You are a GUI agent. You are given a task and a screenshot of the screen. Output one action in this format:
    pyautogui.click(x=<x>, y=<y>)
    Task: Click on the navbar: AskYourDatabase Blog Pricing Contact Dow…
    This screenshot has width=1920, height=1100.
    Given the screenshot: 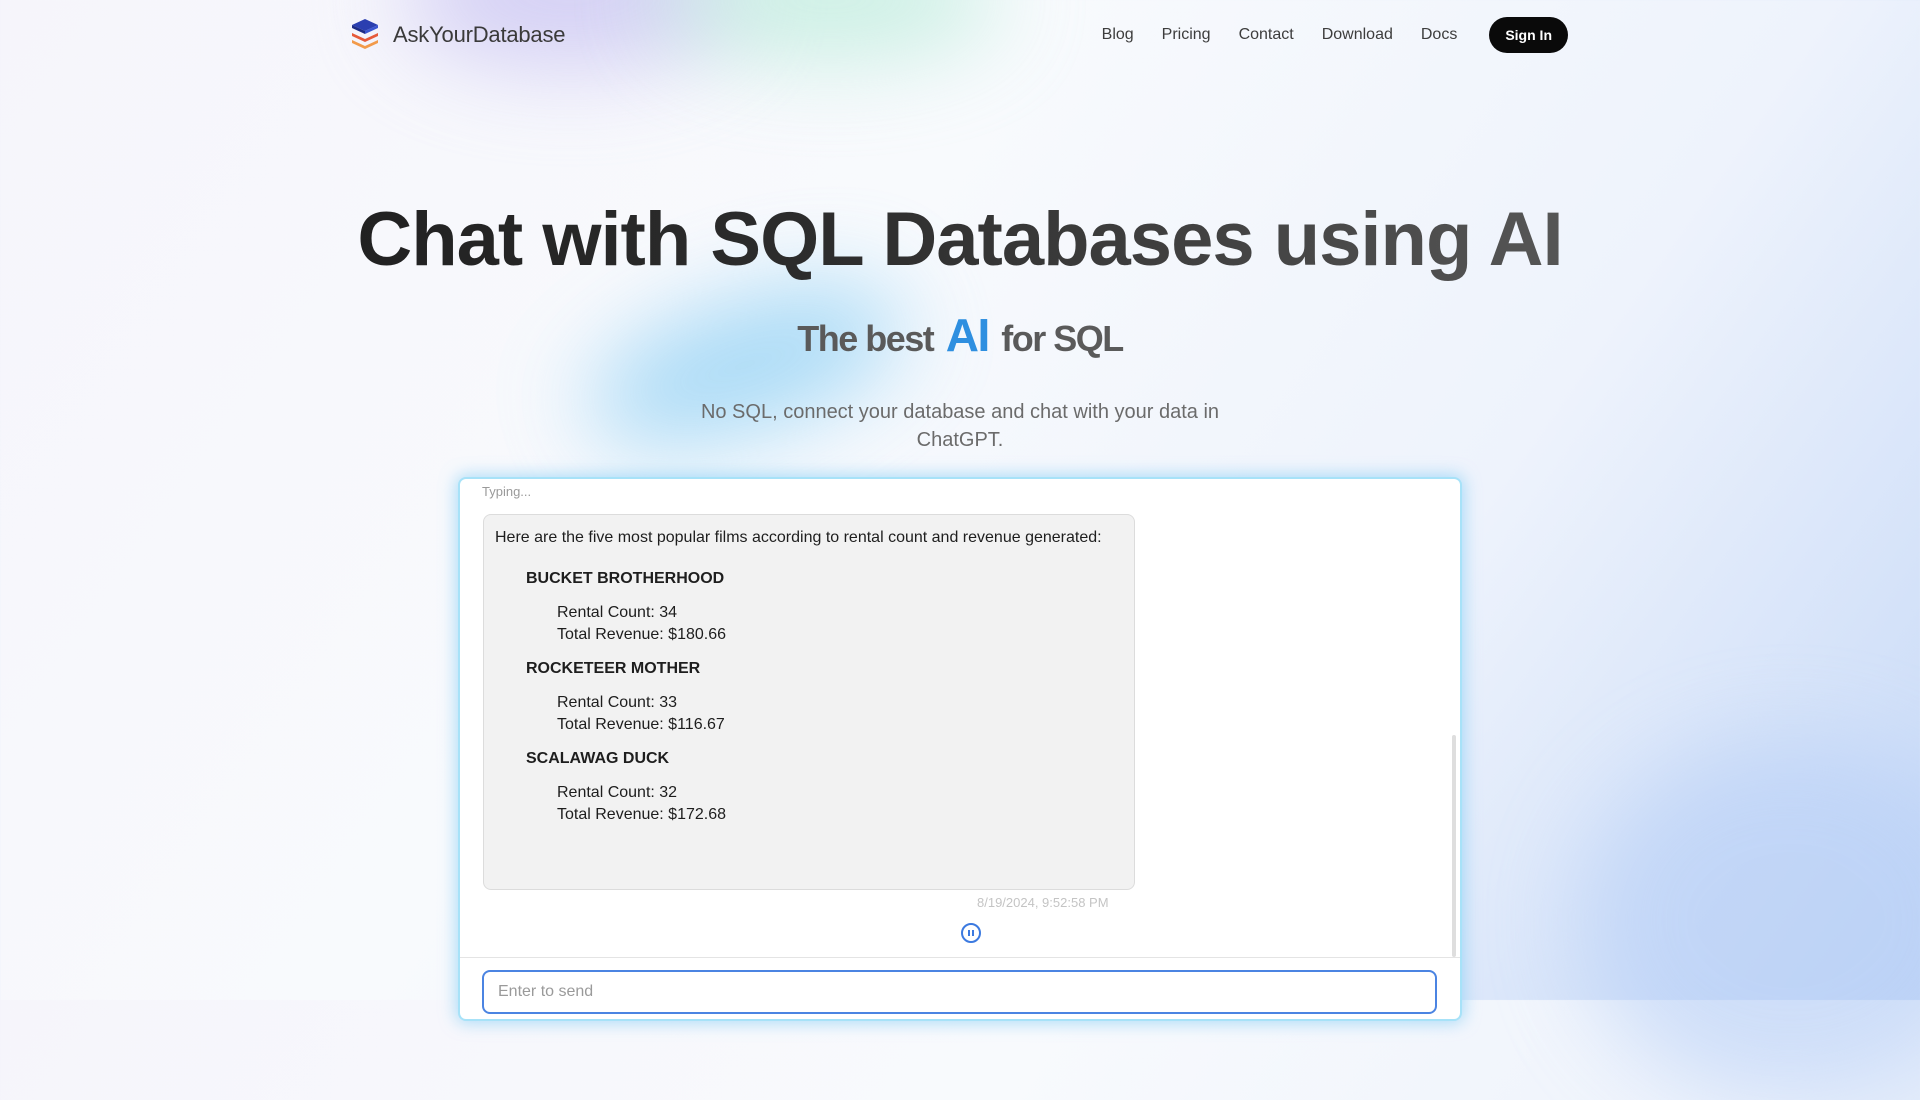 What is the action you would take?
    pyautogui.click(x=959, y=35)
    